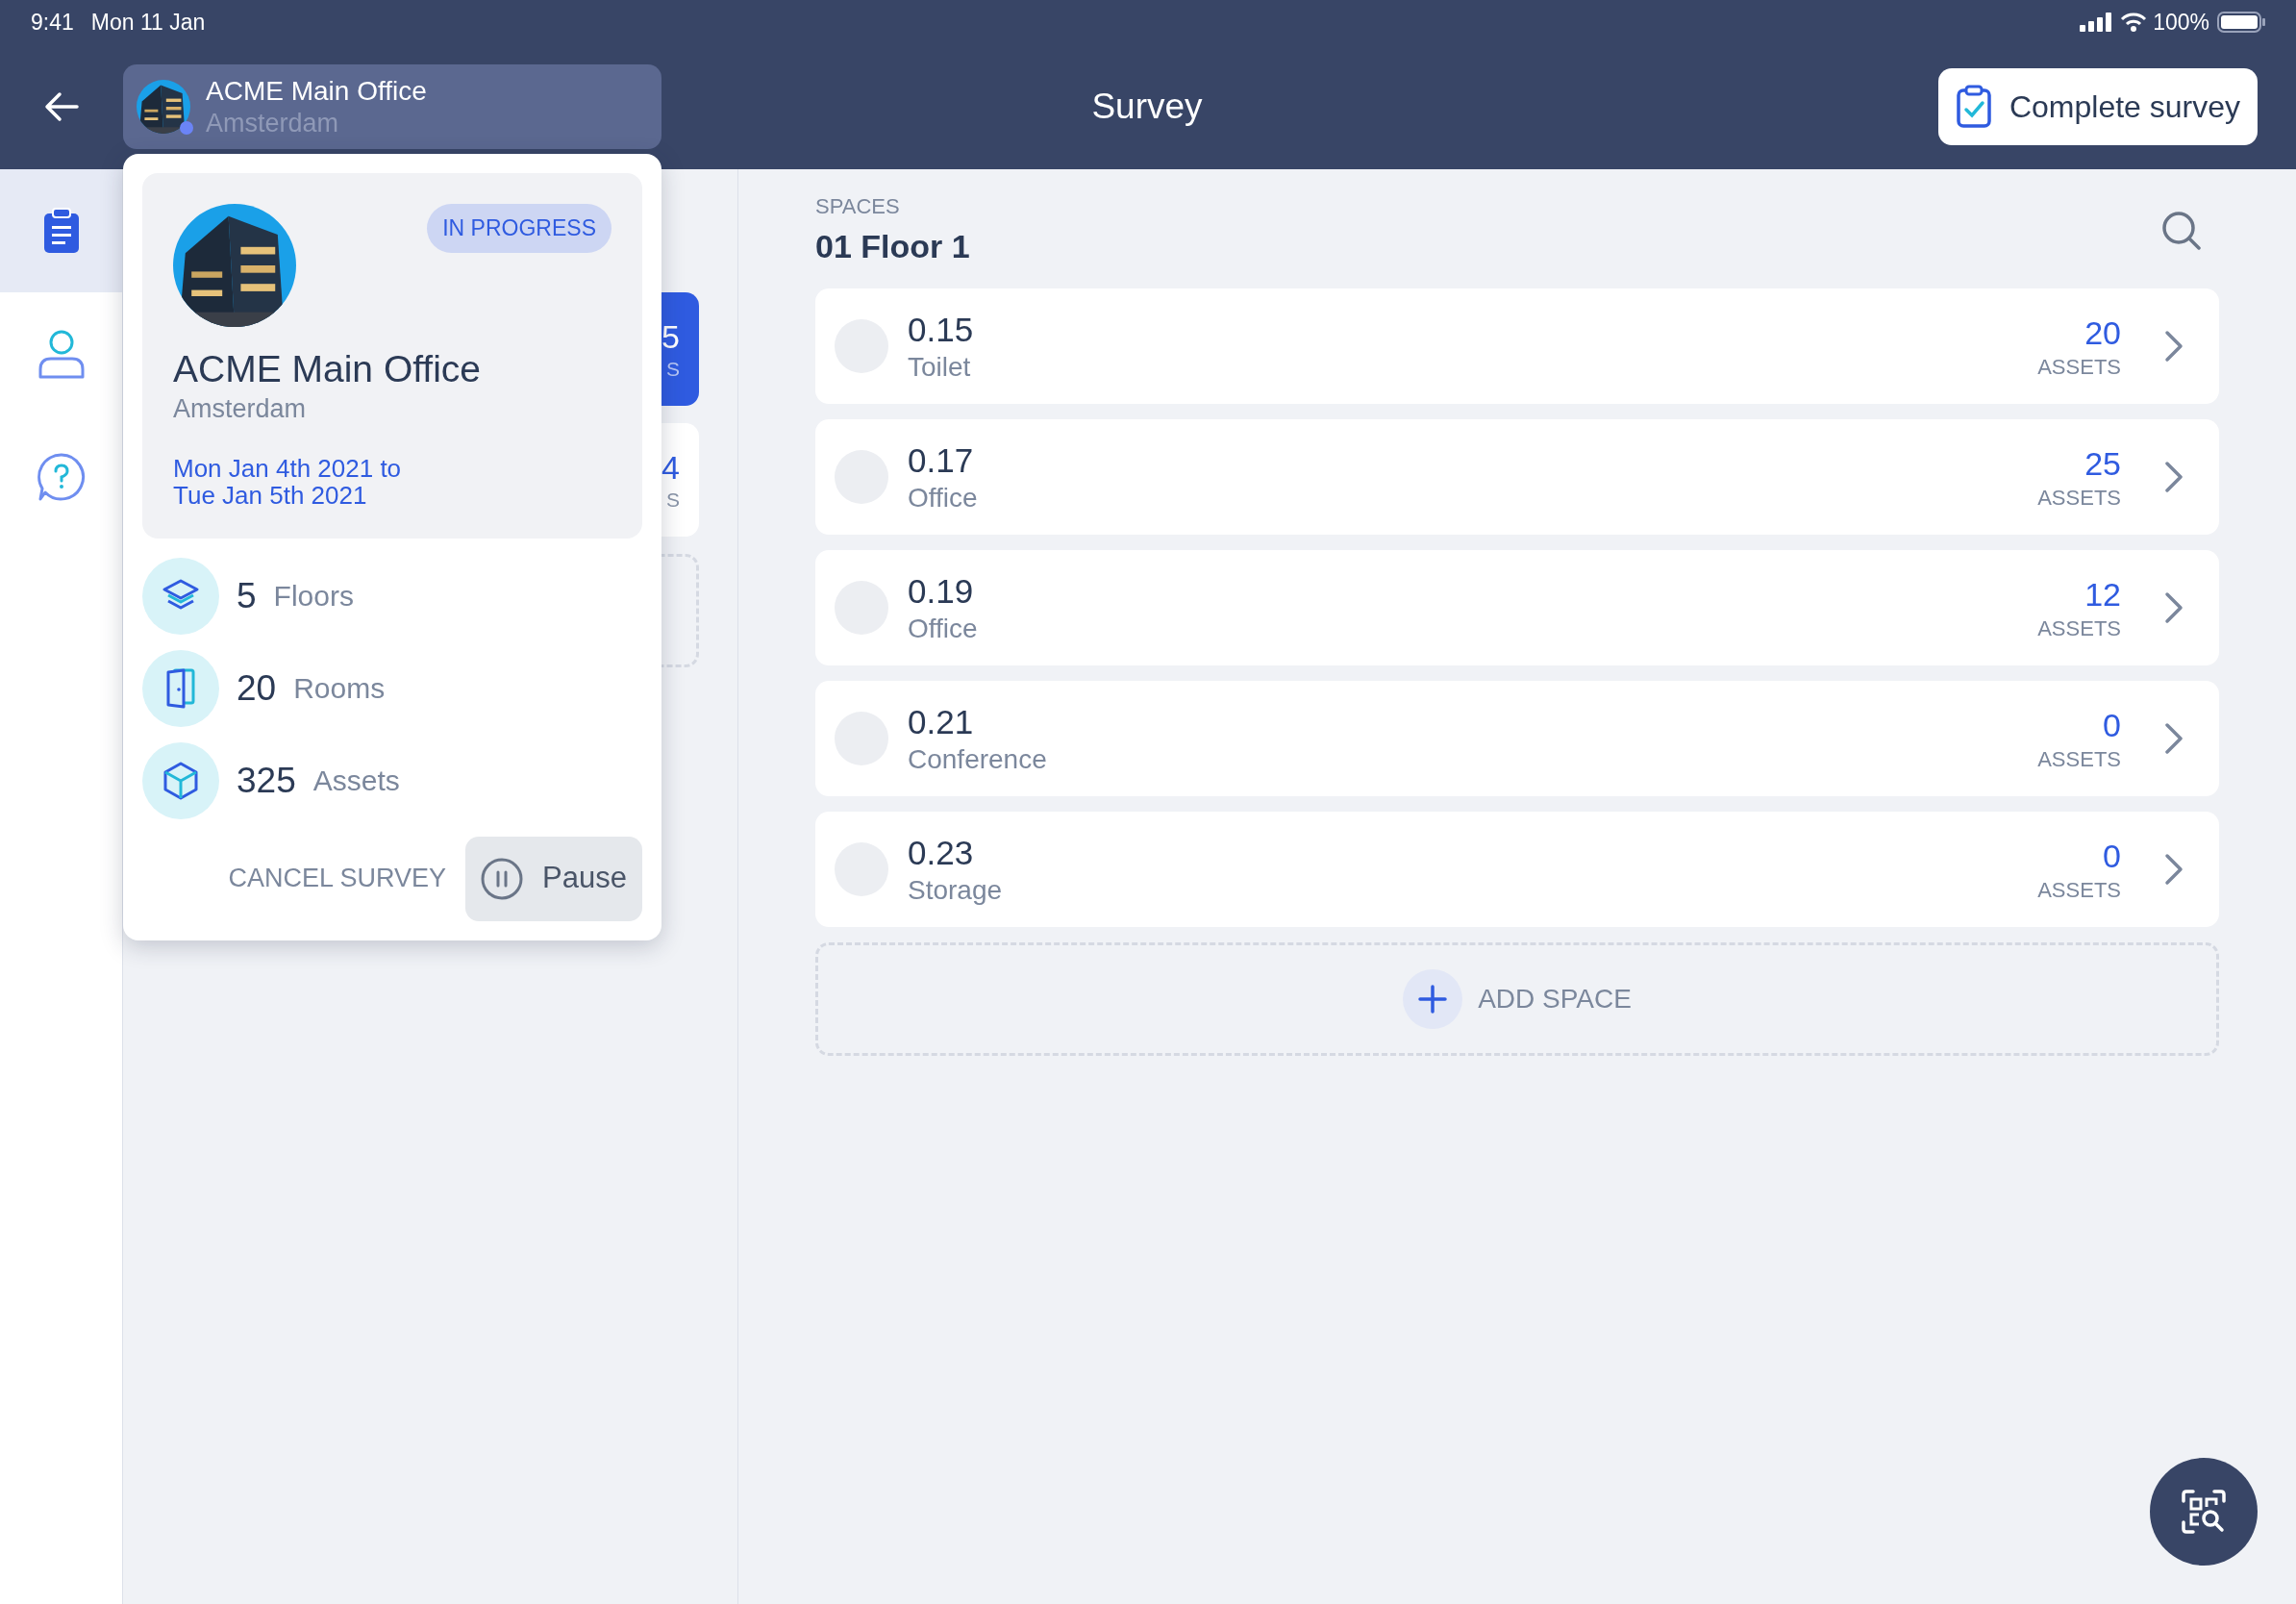 The height and width of the screenshot is (1604, 2296). Describe the element at coordinates (2102, 333) in the screenshot. I see `asset-count: 20` at that location.